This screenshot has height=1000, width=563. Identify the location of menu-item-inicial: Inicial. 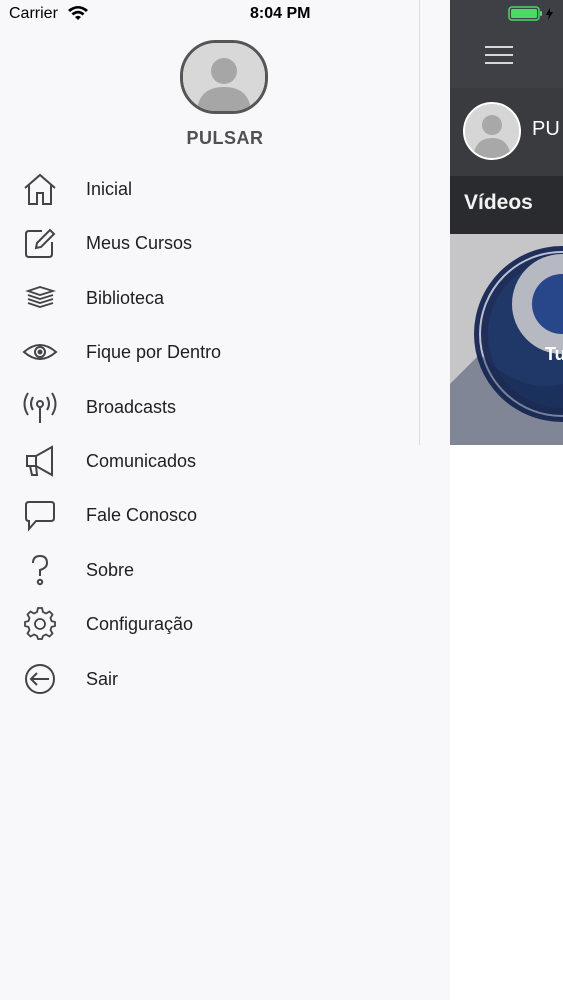
(225, 189).